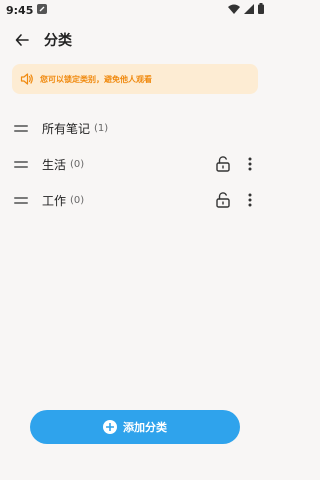  What do you see at coordinates (234, 10) in the screenshot?
I see `wifi-icon` at bounding box center [234, 10].